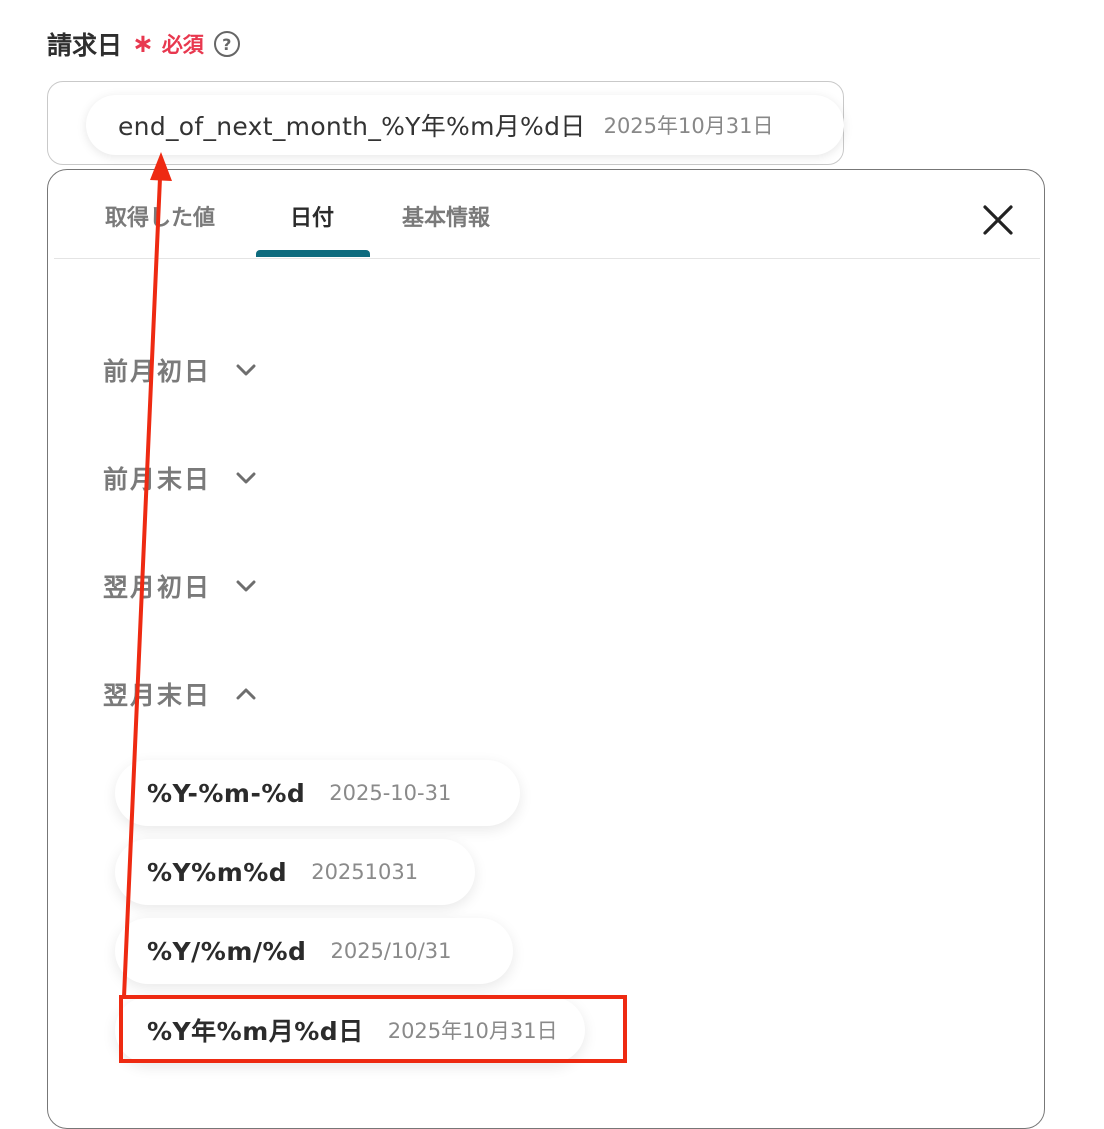 The height and width of the screenshot is (1129, 1104). I want to click on option-format: %Y/%m/%d, so click(227, 951).